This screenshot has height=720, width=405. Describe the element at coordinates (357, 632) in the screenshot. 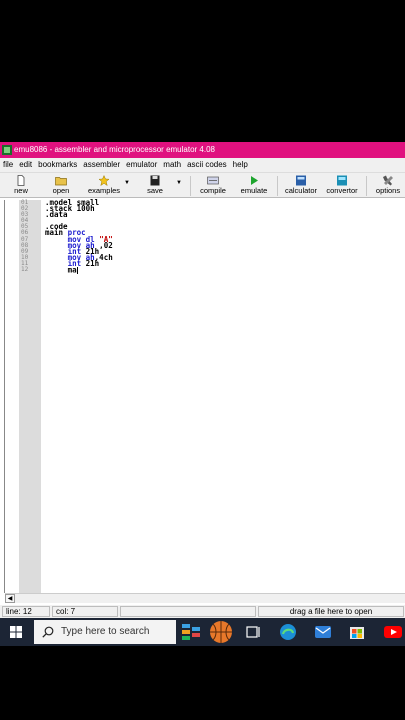

I see `store-icon` at that location.